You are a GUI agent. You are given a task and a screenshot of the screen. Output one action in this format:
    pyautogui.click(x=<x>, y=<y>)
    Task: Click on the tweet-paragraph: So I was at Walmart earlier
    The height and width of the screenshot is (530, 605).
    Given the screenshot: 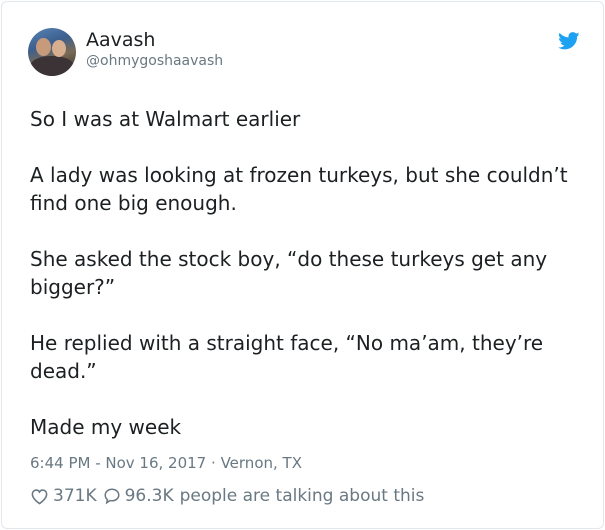 What is the action you would take?
    pyautogui.click(x=165, y=119)
    